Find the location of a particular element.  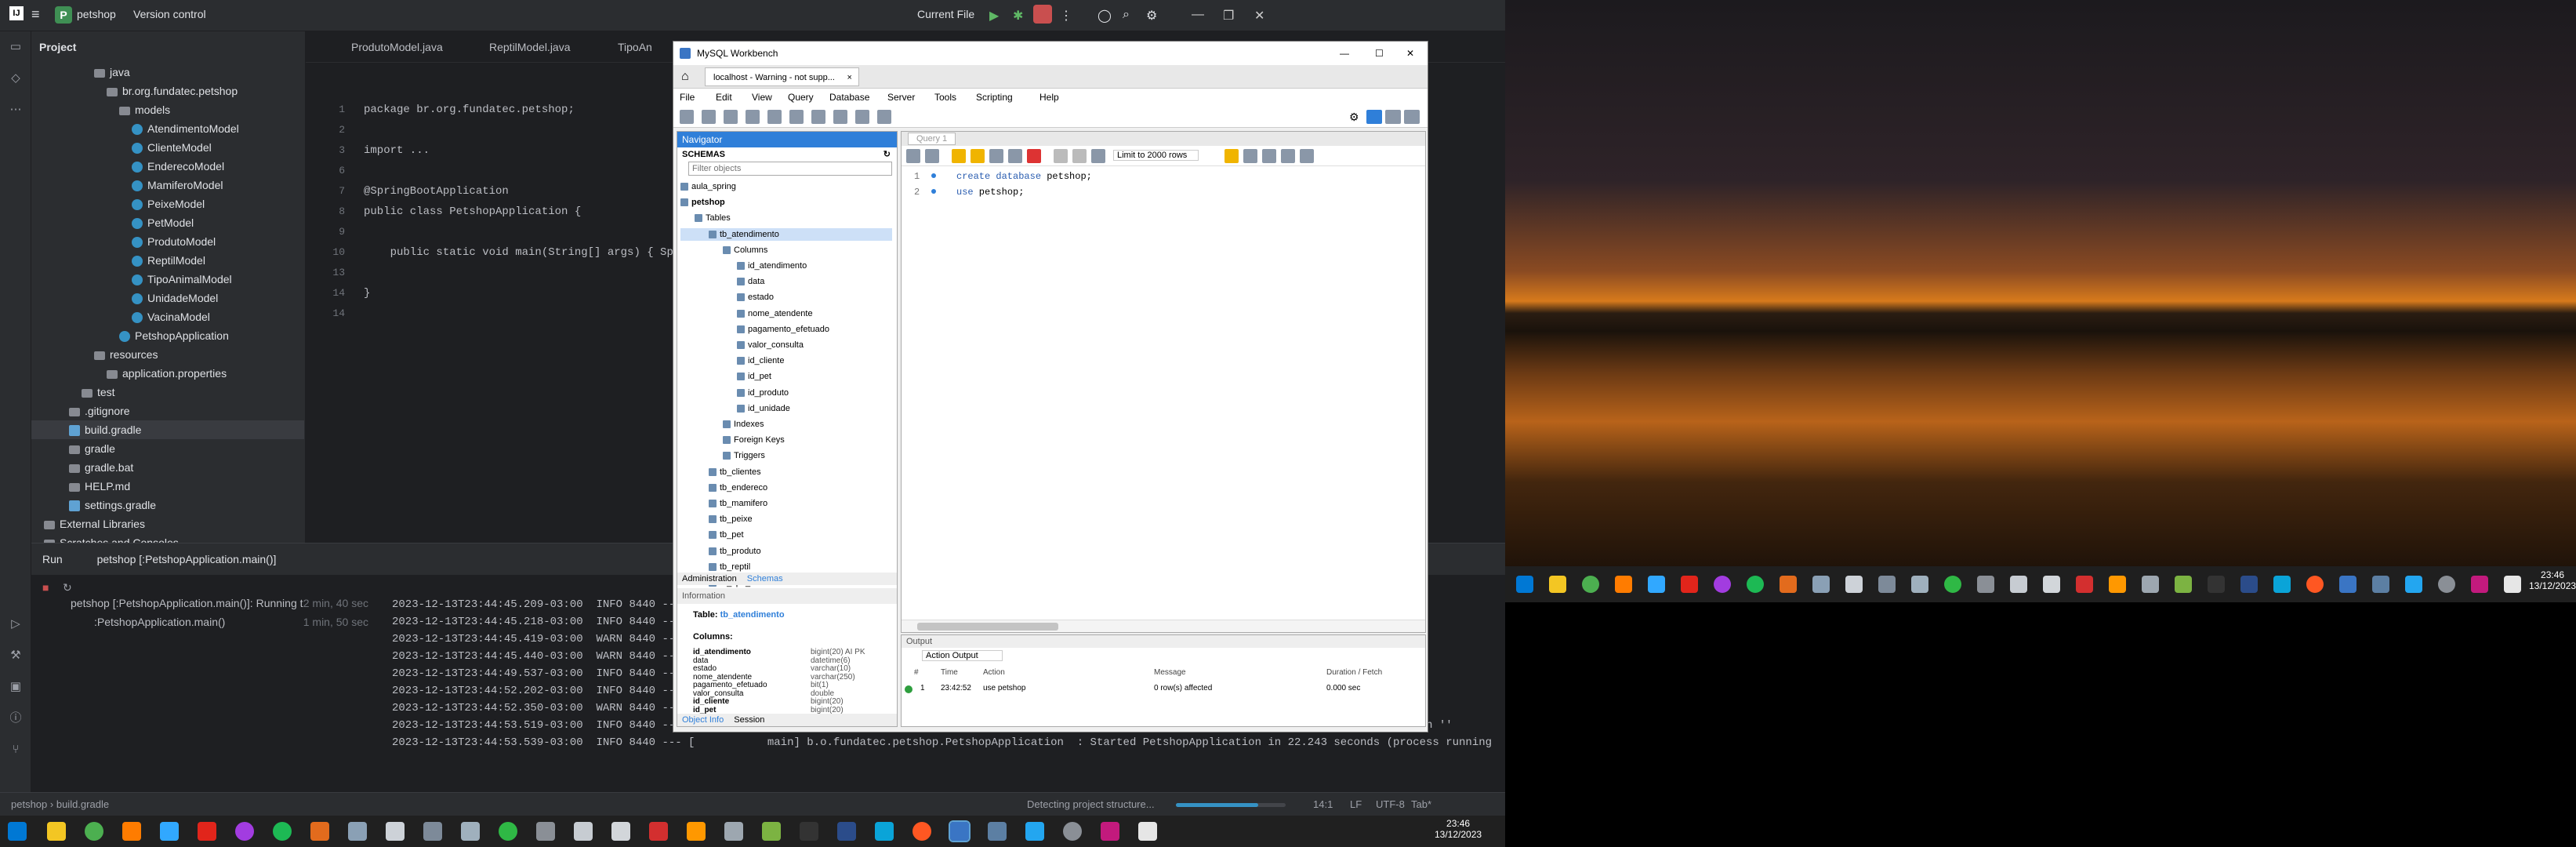

schema-tree-item: Columns is located at coordinates (786, 250).